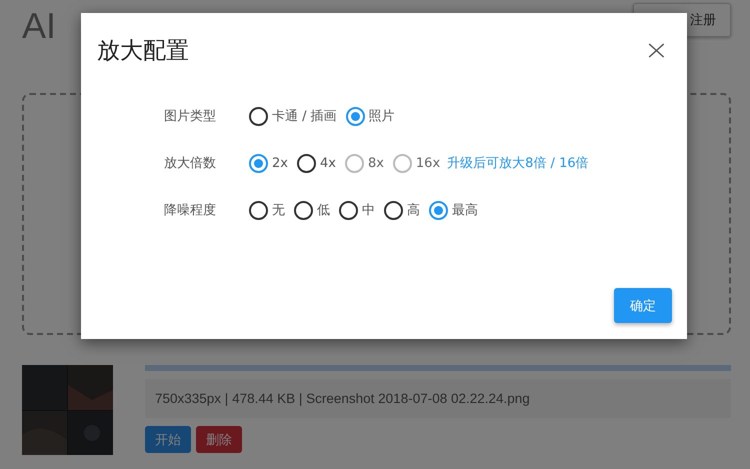 The image size is (750, 469). Describe the element at coordinates (381, 116) in the screenshot. I see `option-label: 照片` at that location.